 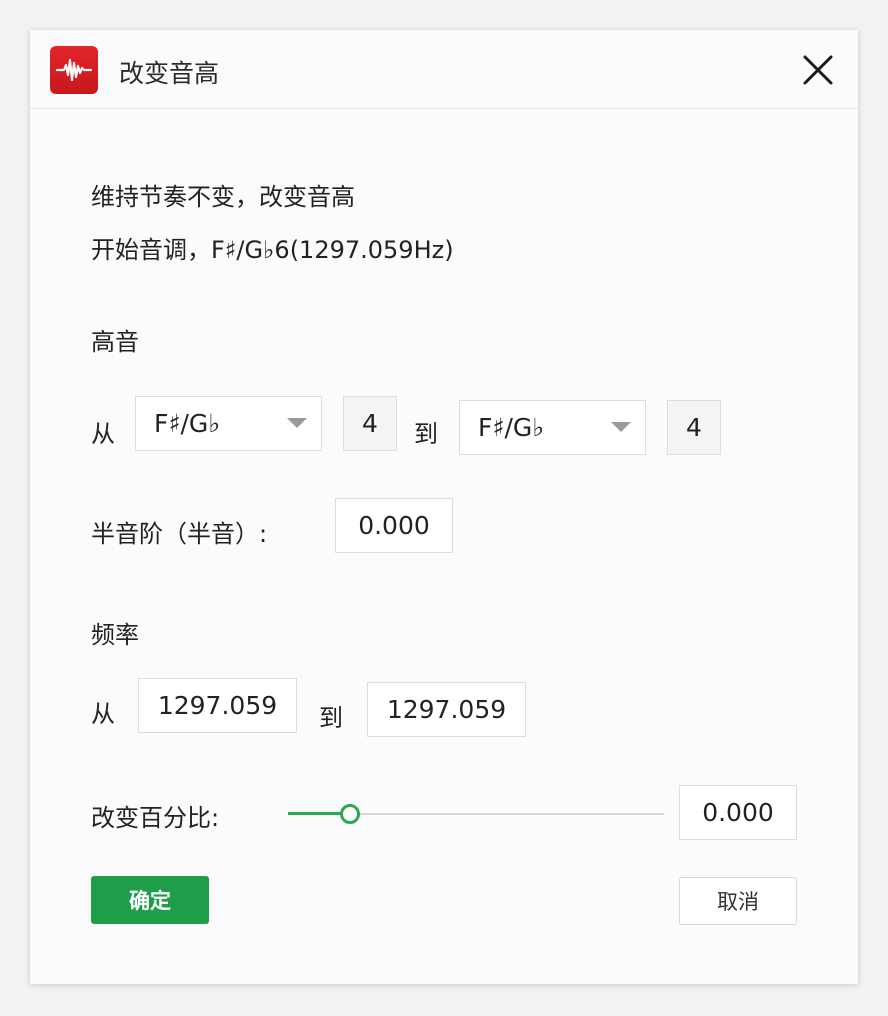 What do you see at coordinates (331, 718) in the screenshot?
I see `frequency-to-label: 到` at bounding box center [331, 718].